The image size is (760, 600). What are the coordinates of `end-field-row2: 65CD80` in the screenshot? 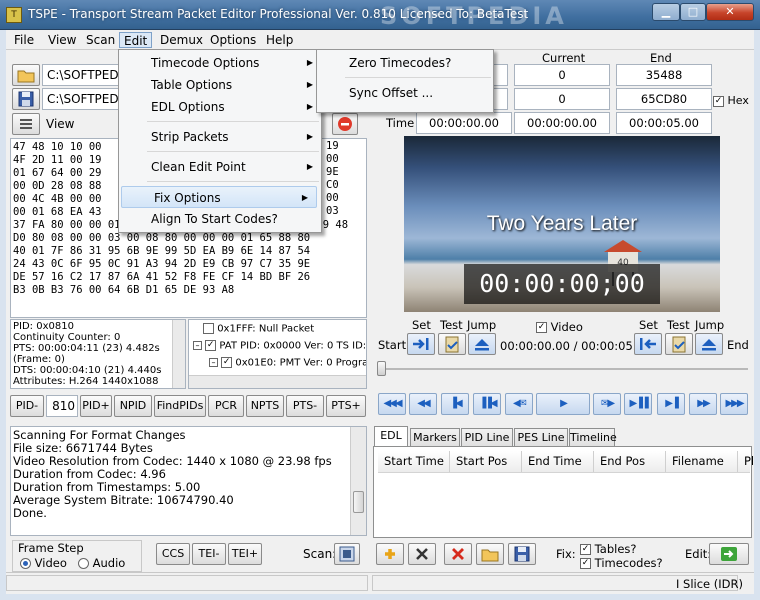 It's located at (664, 99).